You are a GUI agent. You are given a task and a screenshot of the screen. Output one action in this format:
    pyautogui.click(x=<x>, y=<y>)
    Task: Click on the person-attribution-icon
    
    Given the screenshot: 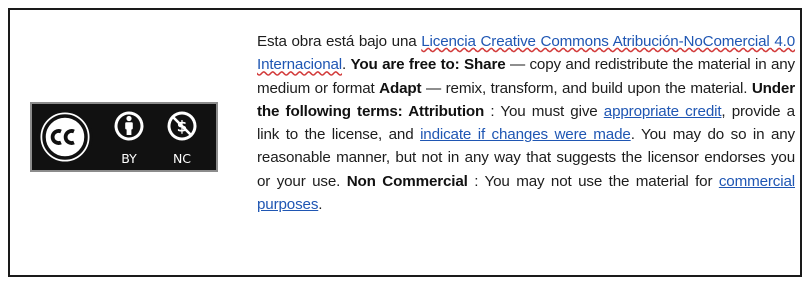 What is the action you would take?
    pyautogui.click(x=129, y=126)
    